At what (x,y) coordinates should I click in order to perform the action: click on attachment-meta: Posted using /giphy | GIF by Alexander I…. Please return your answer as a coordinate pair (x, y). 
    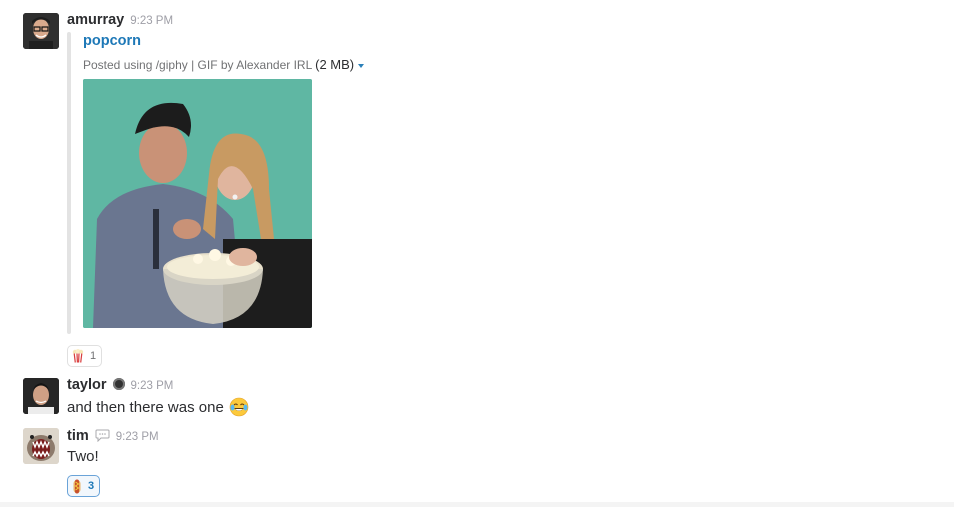
    Looking at the image, I should click on (224, 64).